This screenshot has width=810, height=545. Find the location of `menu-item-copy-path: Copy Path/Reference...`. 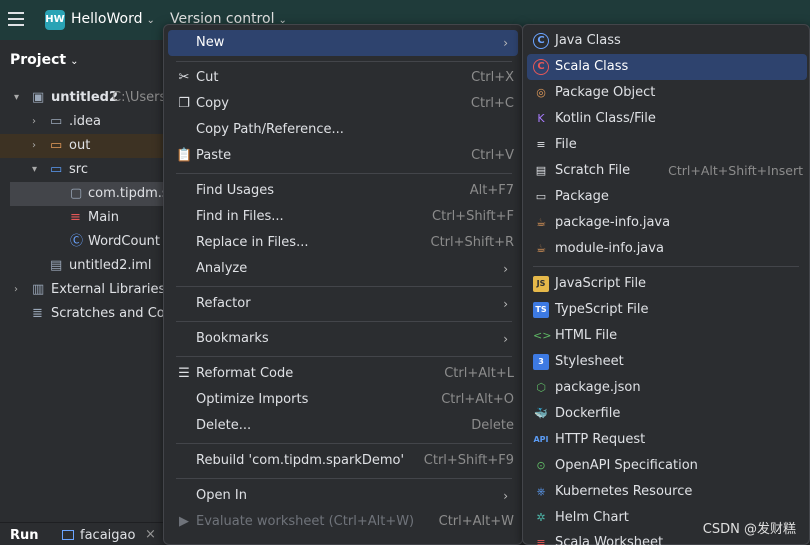

menu-item-copy-path: Copy Path/Reference... is located at coordinates (343, 130).